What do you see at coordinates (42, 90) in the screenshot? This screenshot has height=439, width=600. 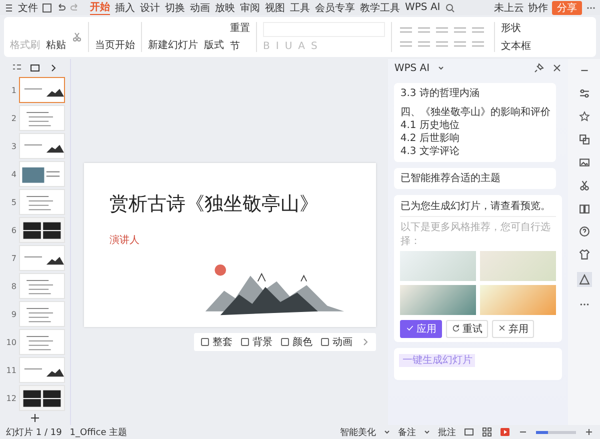 I see `slide-thumbnail` at bounding box center [42, 90].